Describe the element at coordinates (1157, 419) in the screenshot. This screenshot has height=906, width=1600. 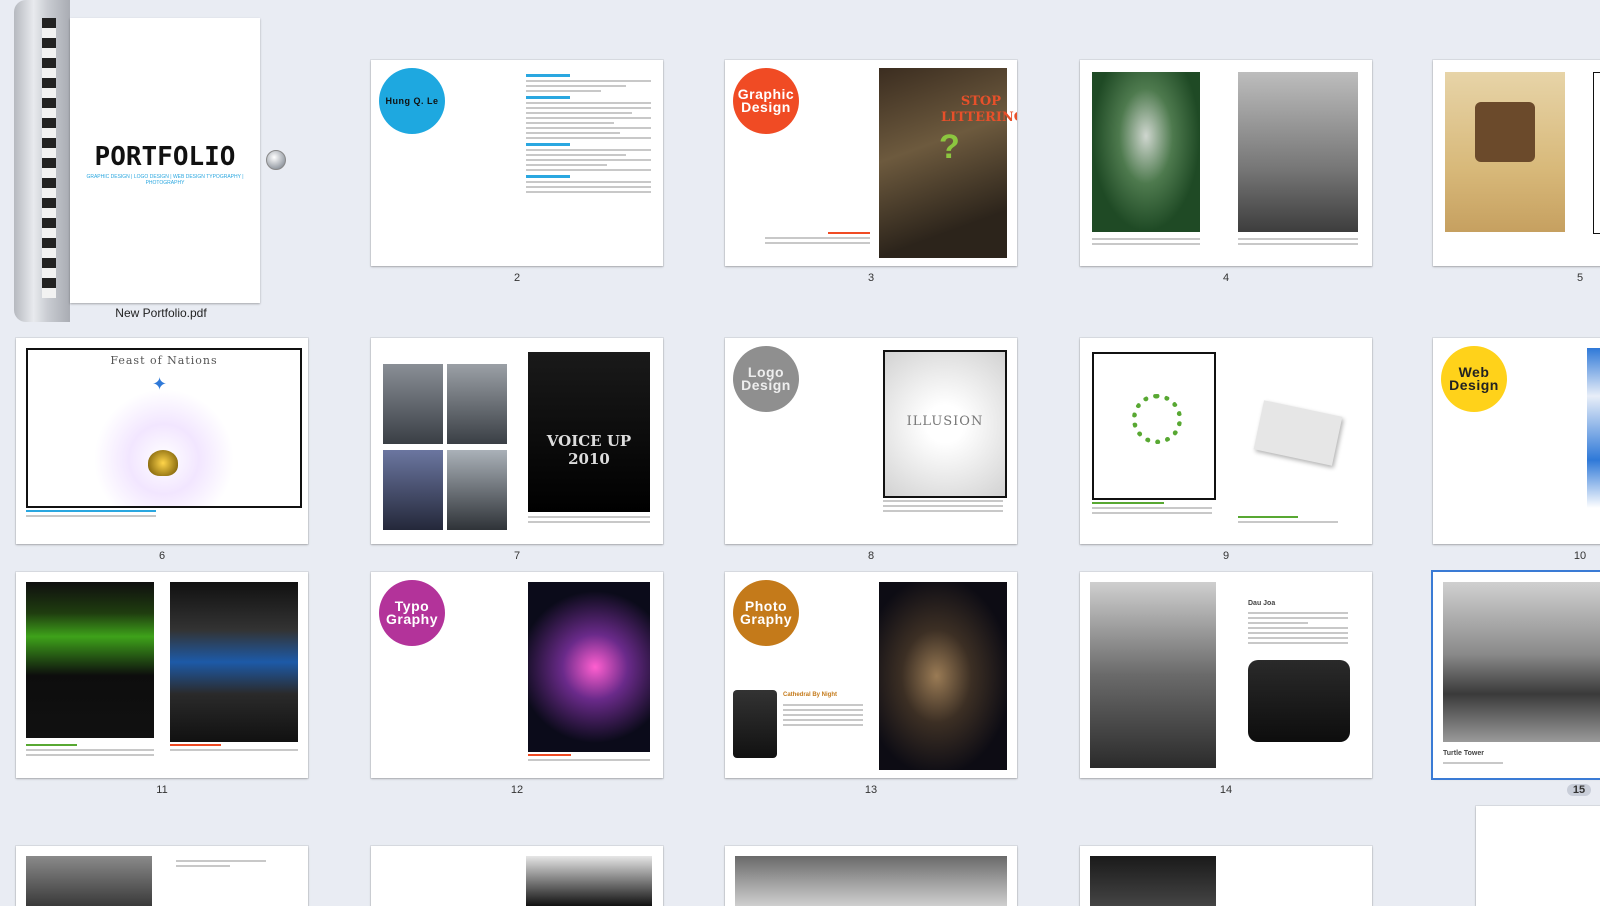
I see `green-logo-icon` at that location.